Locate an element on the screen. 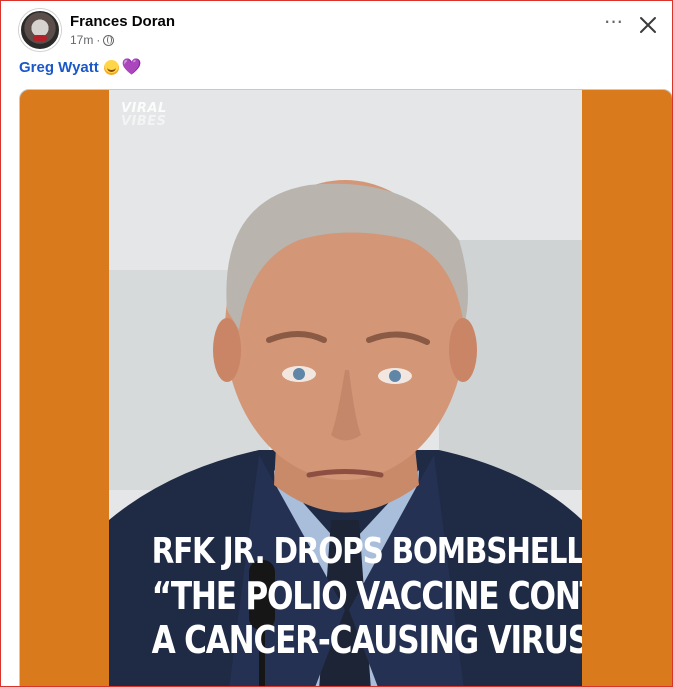 Image resolution: width=673 pixels, height=687 pixels. post-caption: Greg Wyatt 💜 is located at coordinates (80, 67).